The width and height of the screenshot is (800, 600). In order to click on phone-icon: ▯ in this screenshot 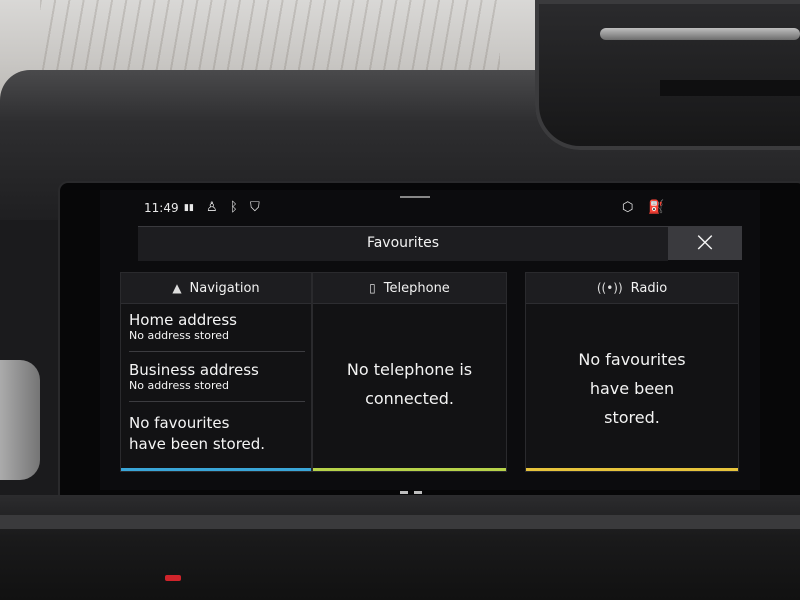, I will do `click(372, 288)`.